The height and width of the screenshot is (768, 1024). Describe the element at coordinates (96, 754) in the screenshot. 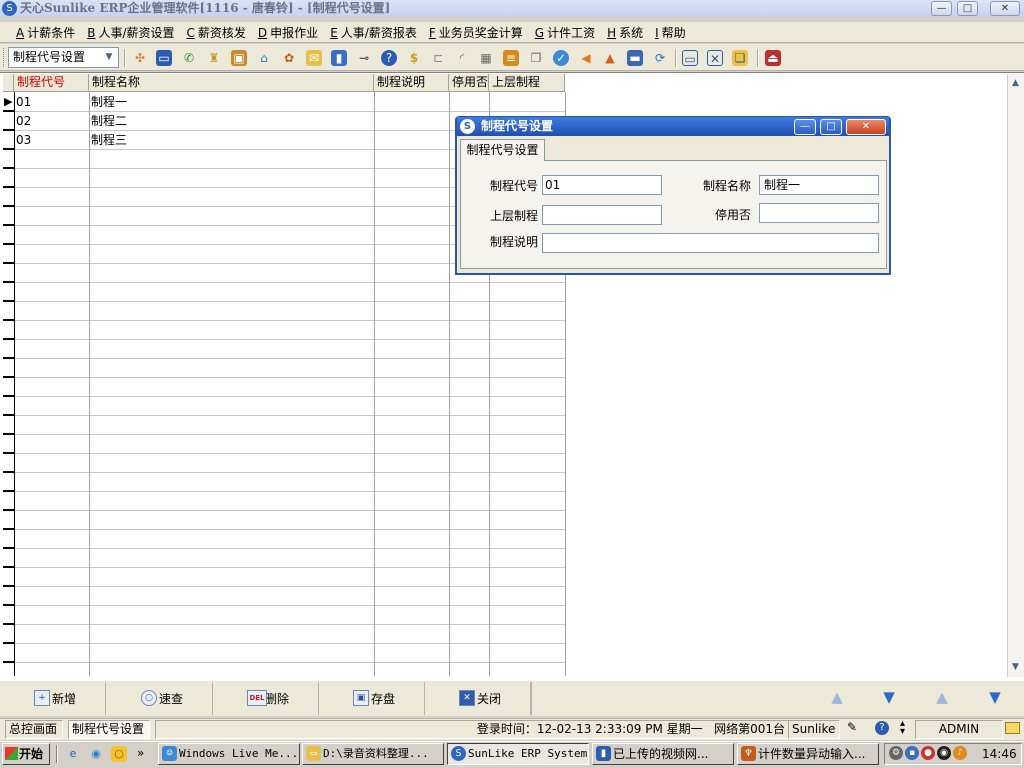

I see `browser-icon: ◉` at that location.